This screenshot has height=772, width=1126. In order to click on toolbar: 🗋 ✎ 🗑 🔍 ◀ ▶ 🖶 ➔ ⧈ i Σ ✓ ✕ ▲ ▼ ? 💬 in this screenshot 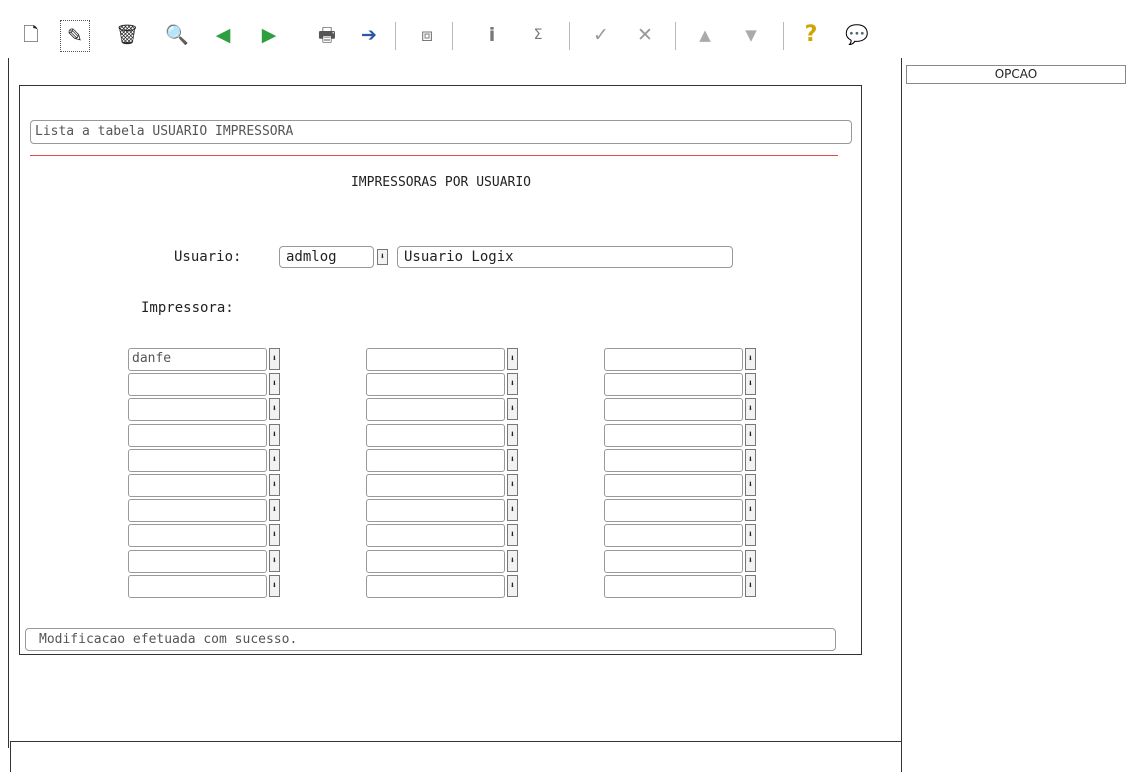, I will do `click(458, 35)`.